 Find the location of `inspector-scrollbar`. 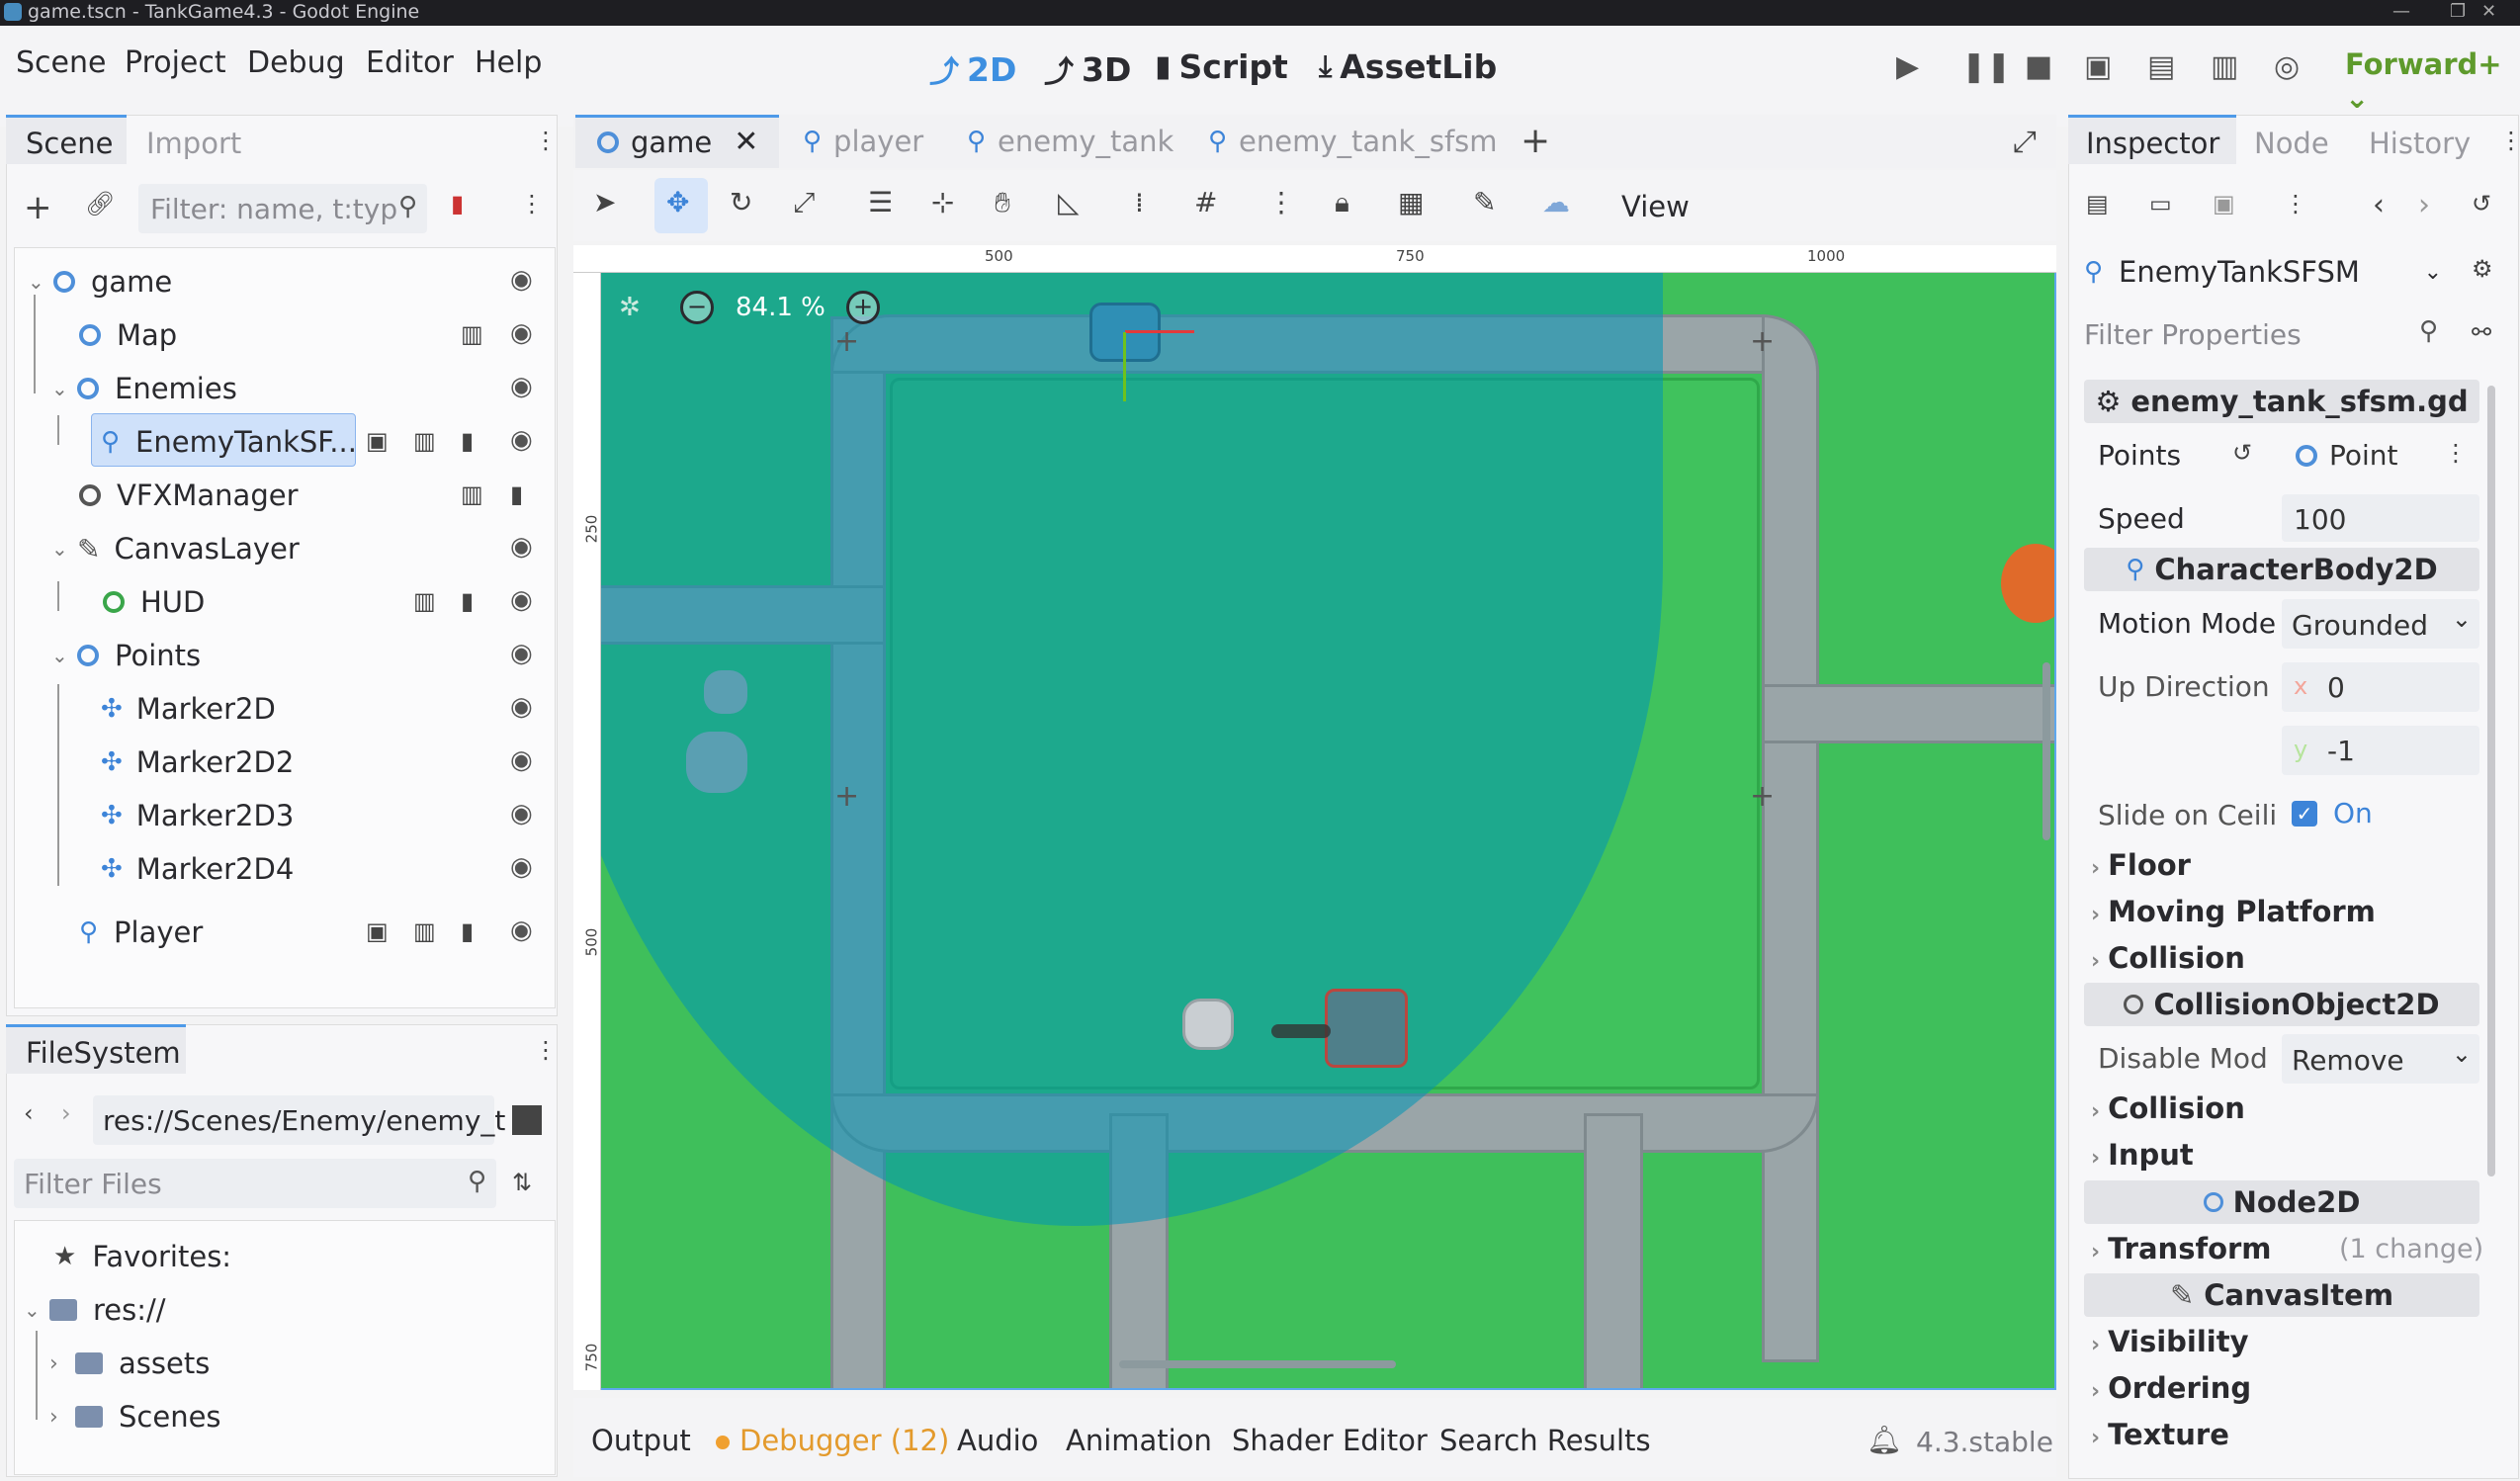

inspector-scrollbar is located at coordinates (2491, 781).